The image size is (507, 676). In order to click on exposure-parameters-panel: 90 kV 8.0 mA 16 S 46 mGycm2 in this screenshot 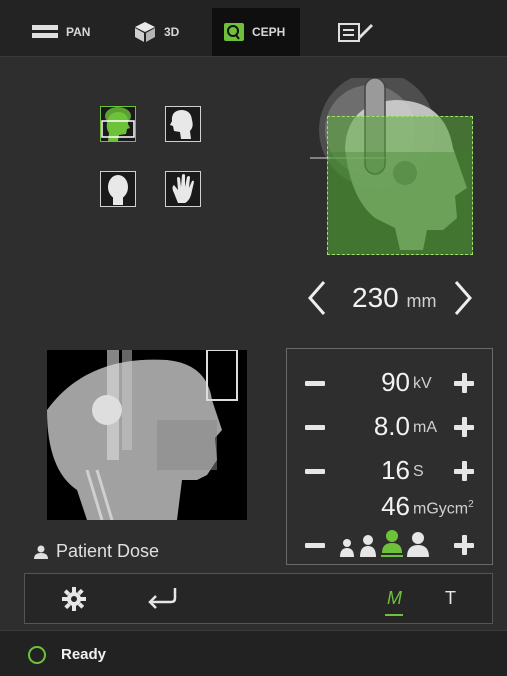, I will do `click(389, 456)`.